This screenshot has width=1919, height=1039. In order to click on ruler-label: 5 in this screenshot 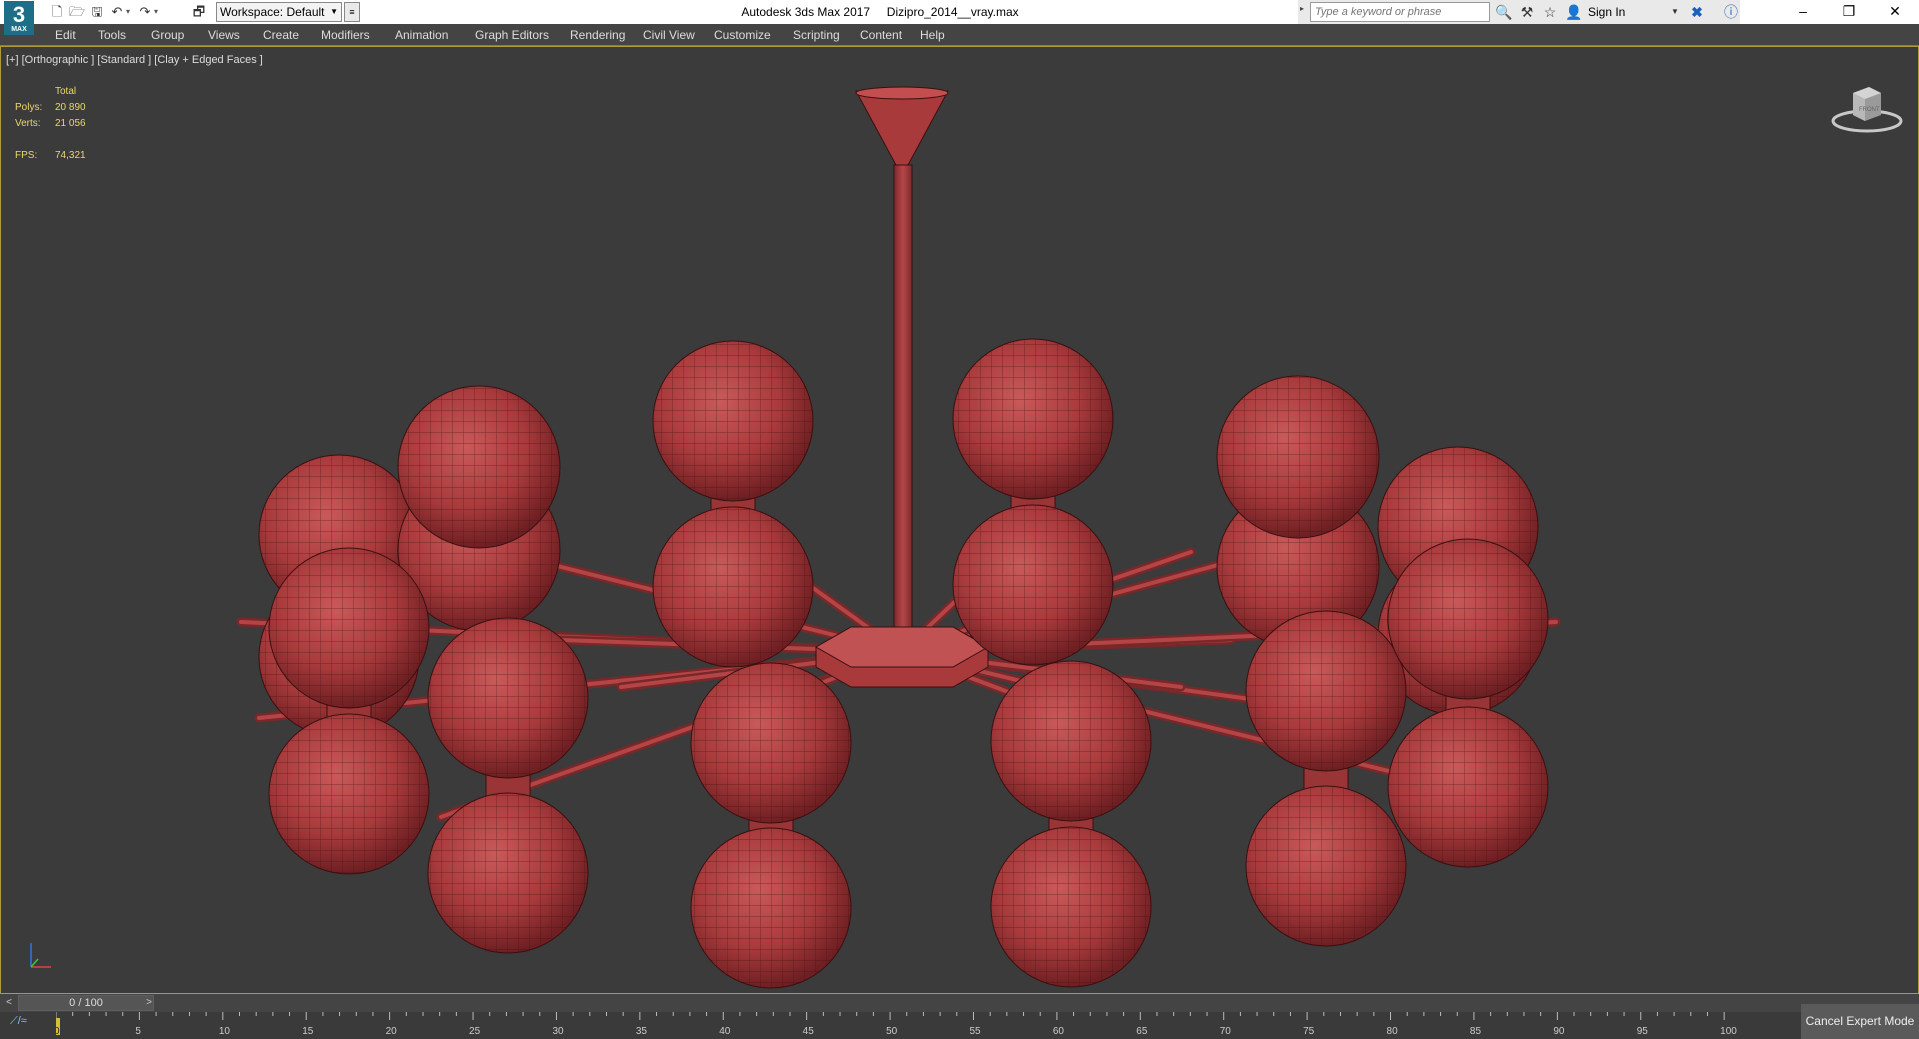, I will do `click(138, 1031)`.